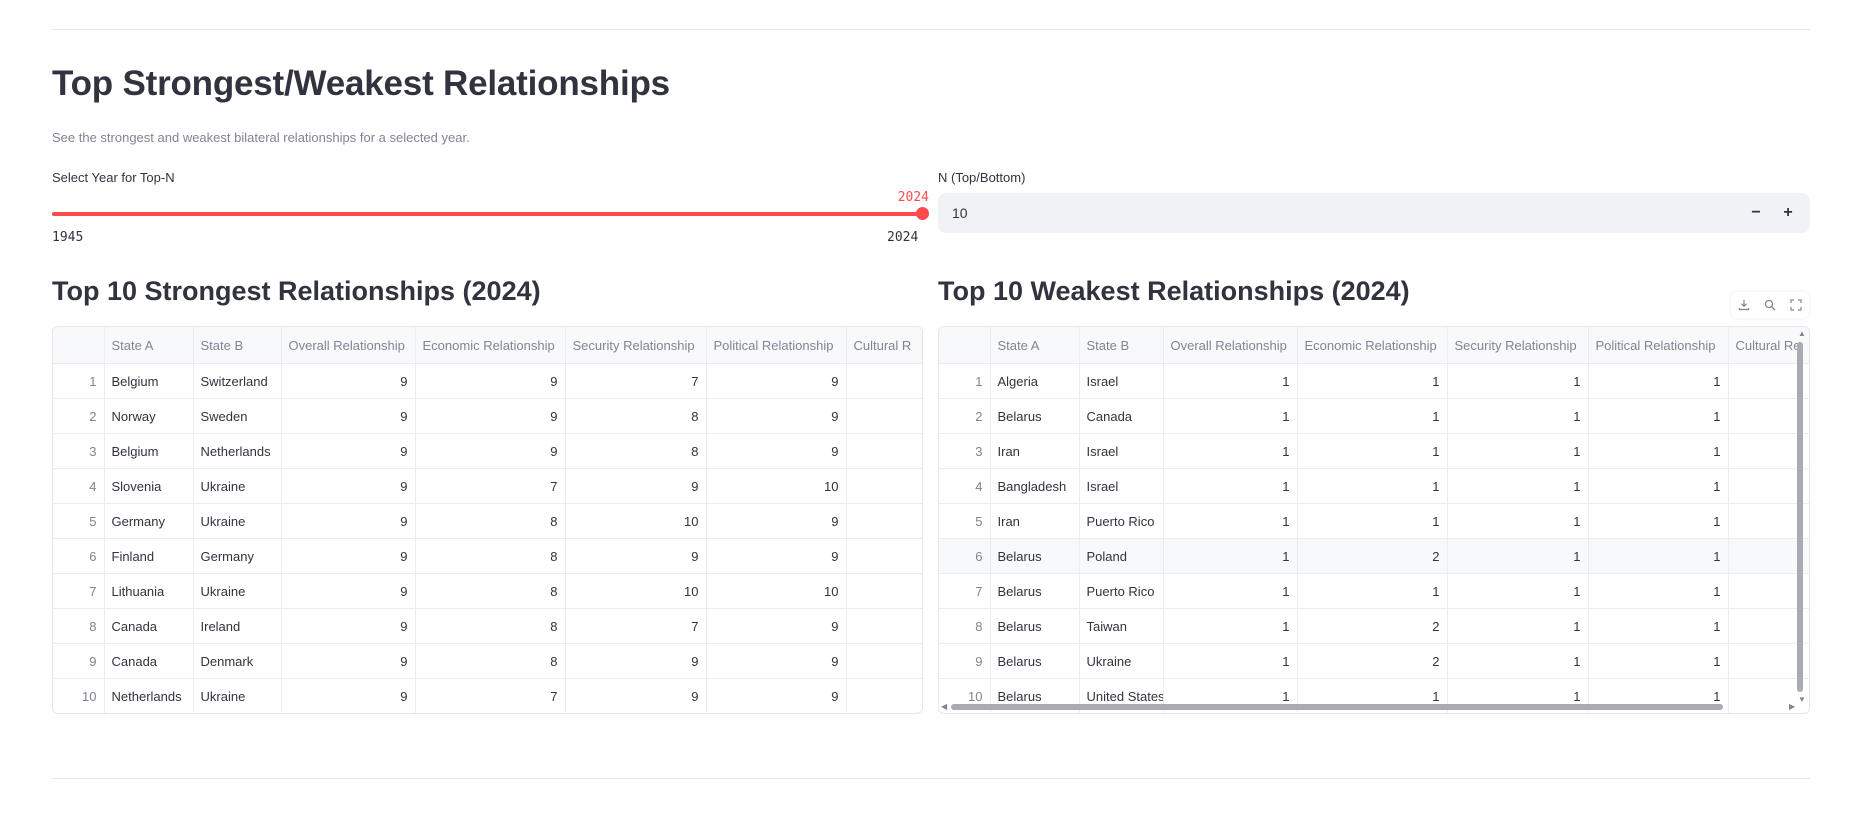  What do you see at coordinates (965, 661) in the screenshot?
I see `row-index: 9` at bounding box center [965, 661].